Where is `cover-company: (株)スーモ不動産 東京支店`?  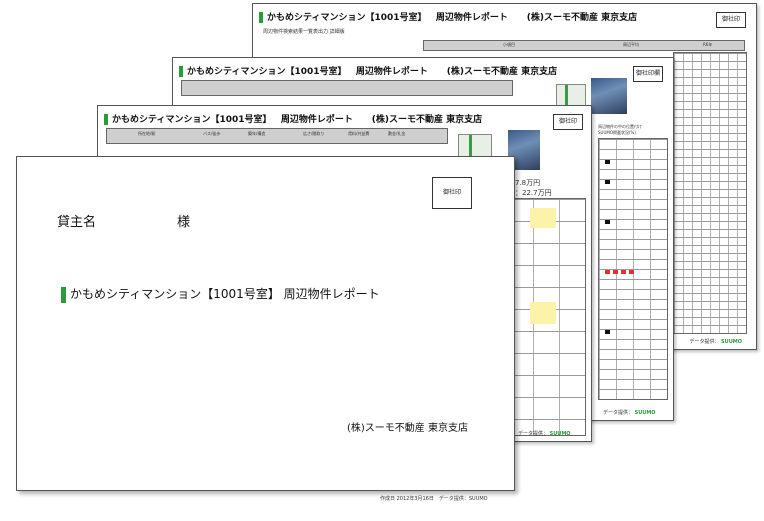
cover-company: (株)スーモ不動産 東京支店 is located at coordinates (407, 428).